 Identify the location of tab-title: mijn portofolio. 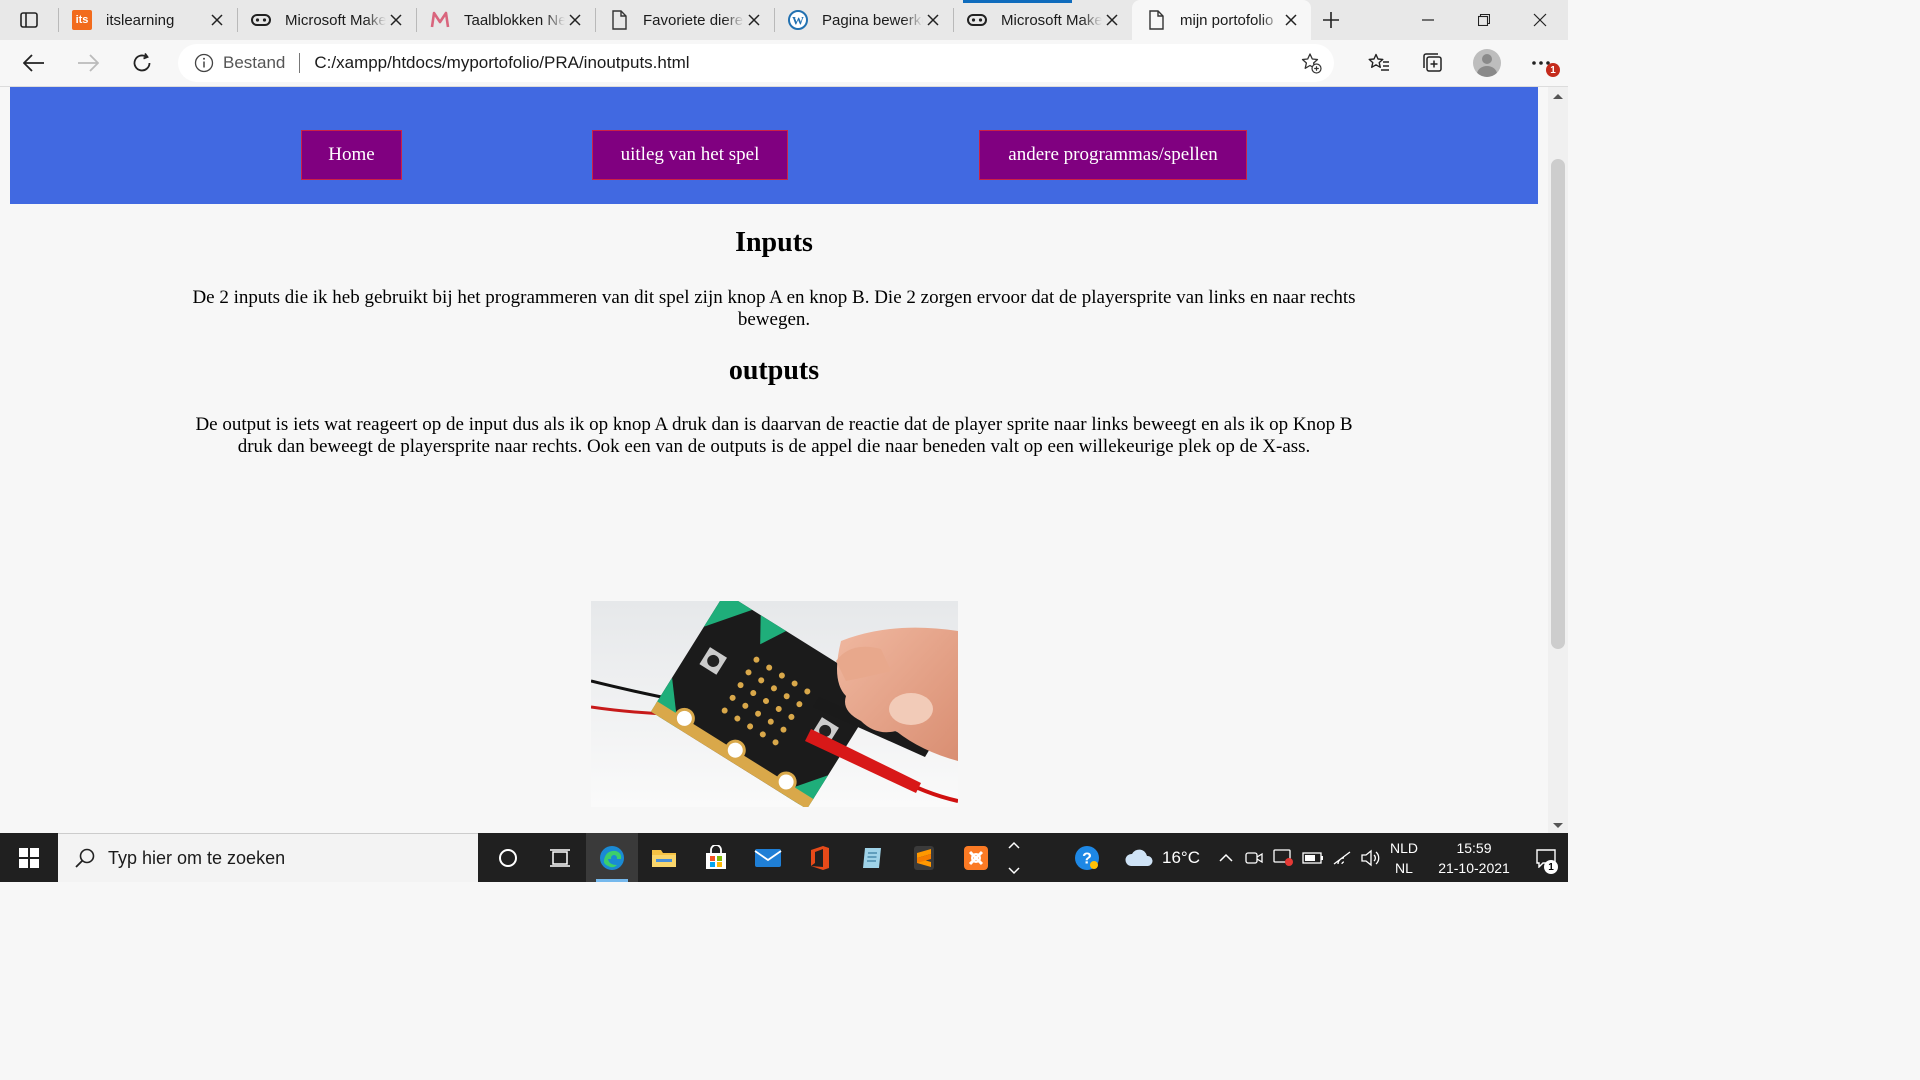
(1227, 20).